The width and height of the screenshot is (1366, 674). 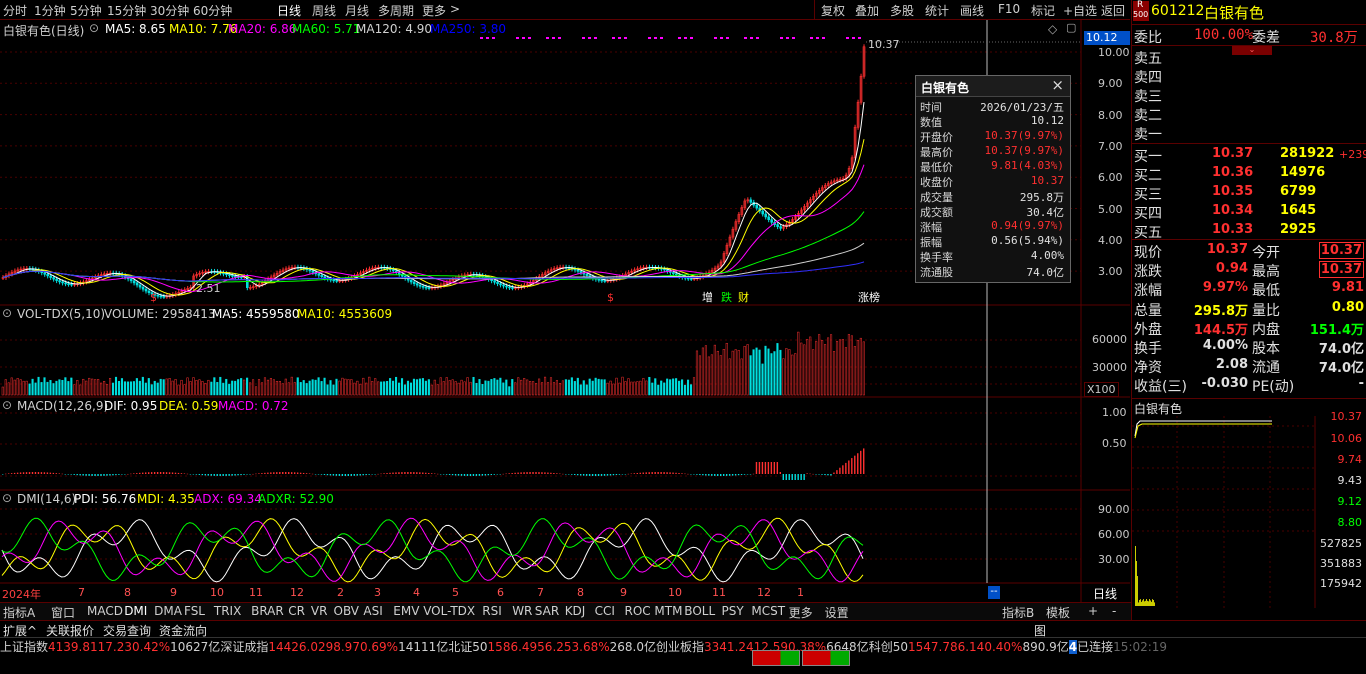 I want to click on index-name: 科创50, so click(x=888, y=647).